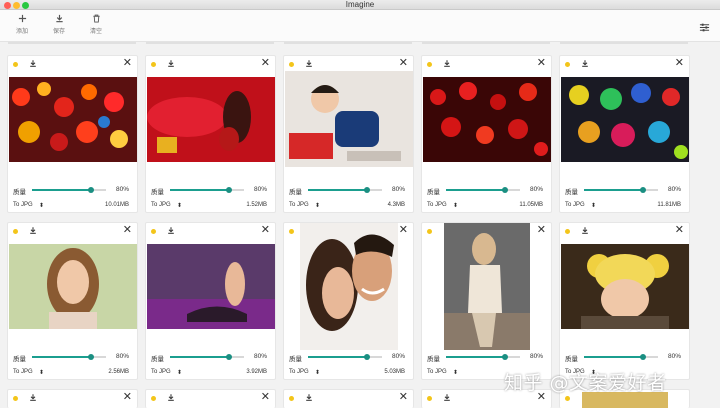  I want to click on image-card: ✕ 质量 80% To JPG ⬍ 10.01MB, so click(72, 134).